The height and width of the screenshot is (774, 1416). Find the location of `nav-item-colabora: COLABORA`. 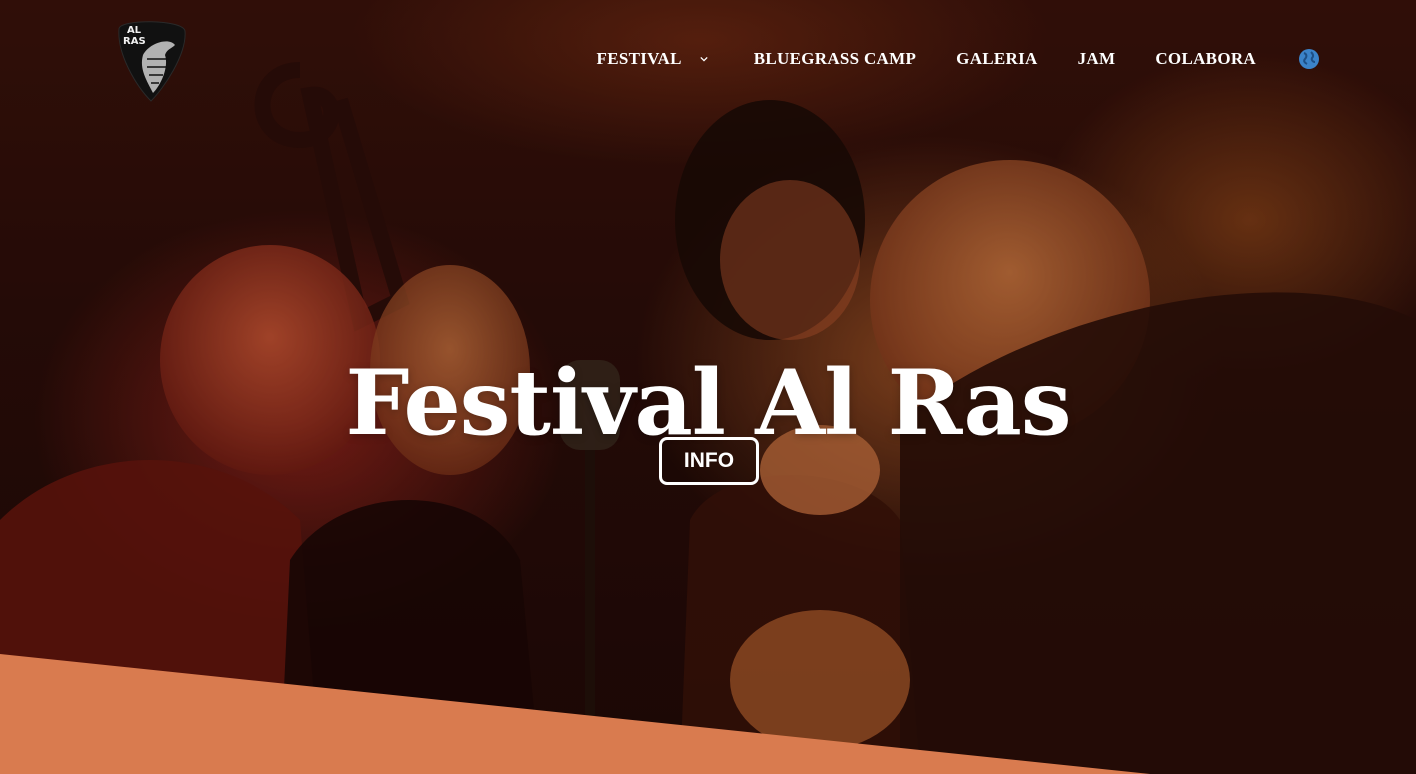

nav-item-colabora: COLABORA is located at coordinates (1205, 59).